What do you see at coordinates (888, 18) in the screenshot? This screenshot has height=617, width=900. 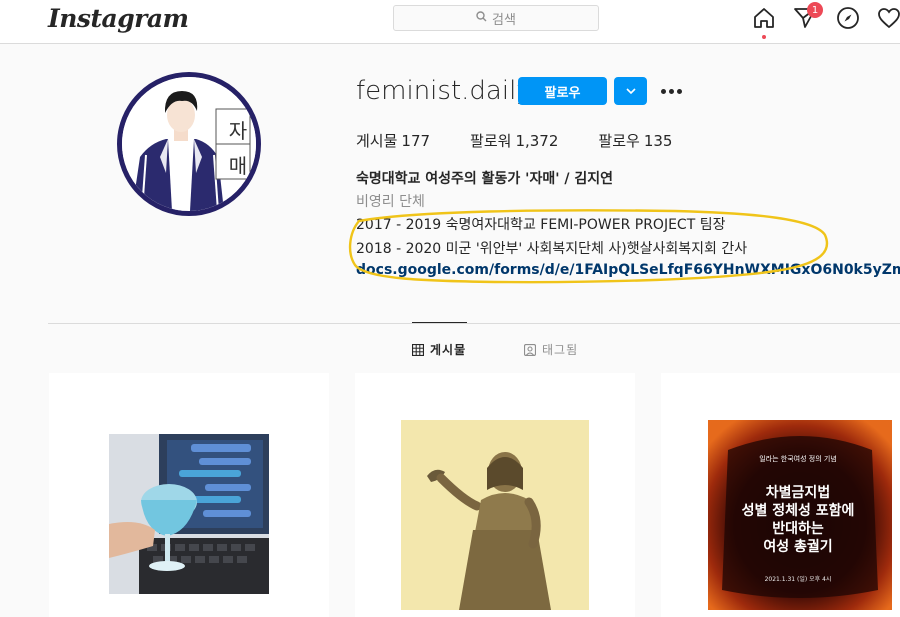 I see `activity-heart-icon` at bounding box center [888, 18].